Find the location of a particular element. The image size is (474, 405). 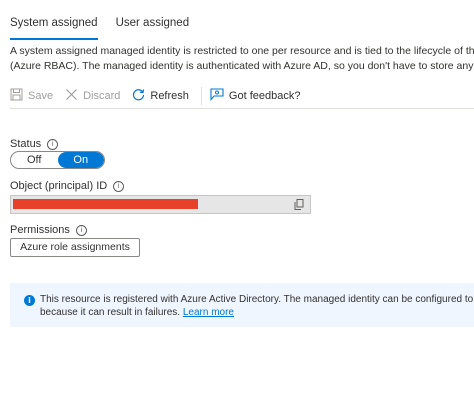

status-label-row: Status i is located at coordinates (34, 144).